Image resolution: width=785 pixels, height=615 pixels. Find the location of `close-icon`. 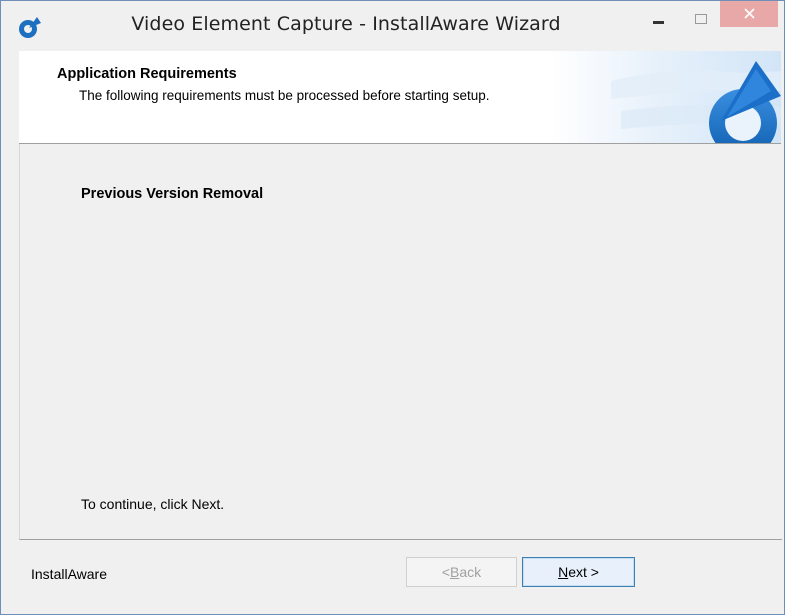

close-icon is located at coordinates (749, 13).